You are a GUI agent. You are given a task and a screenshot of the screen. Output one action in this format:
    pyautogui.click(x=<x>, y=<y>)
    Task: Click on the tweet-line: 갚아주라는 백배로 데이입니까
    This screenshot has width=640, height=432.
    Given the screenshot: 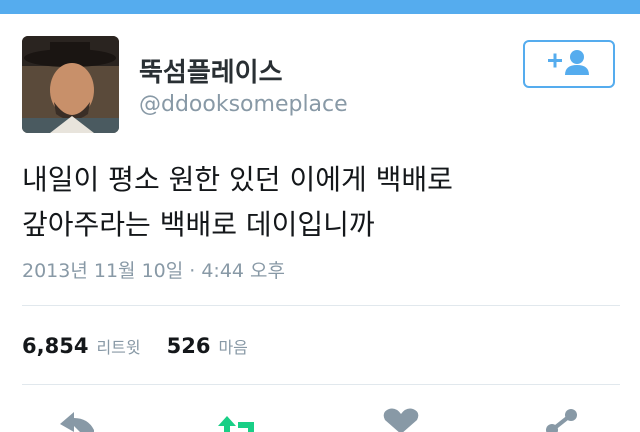 What is the action you would take?
    pyautogui.click(x=198, y=224)
    